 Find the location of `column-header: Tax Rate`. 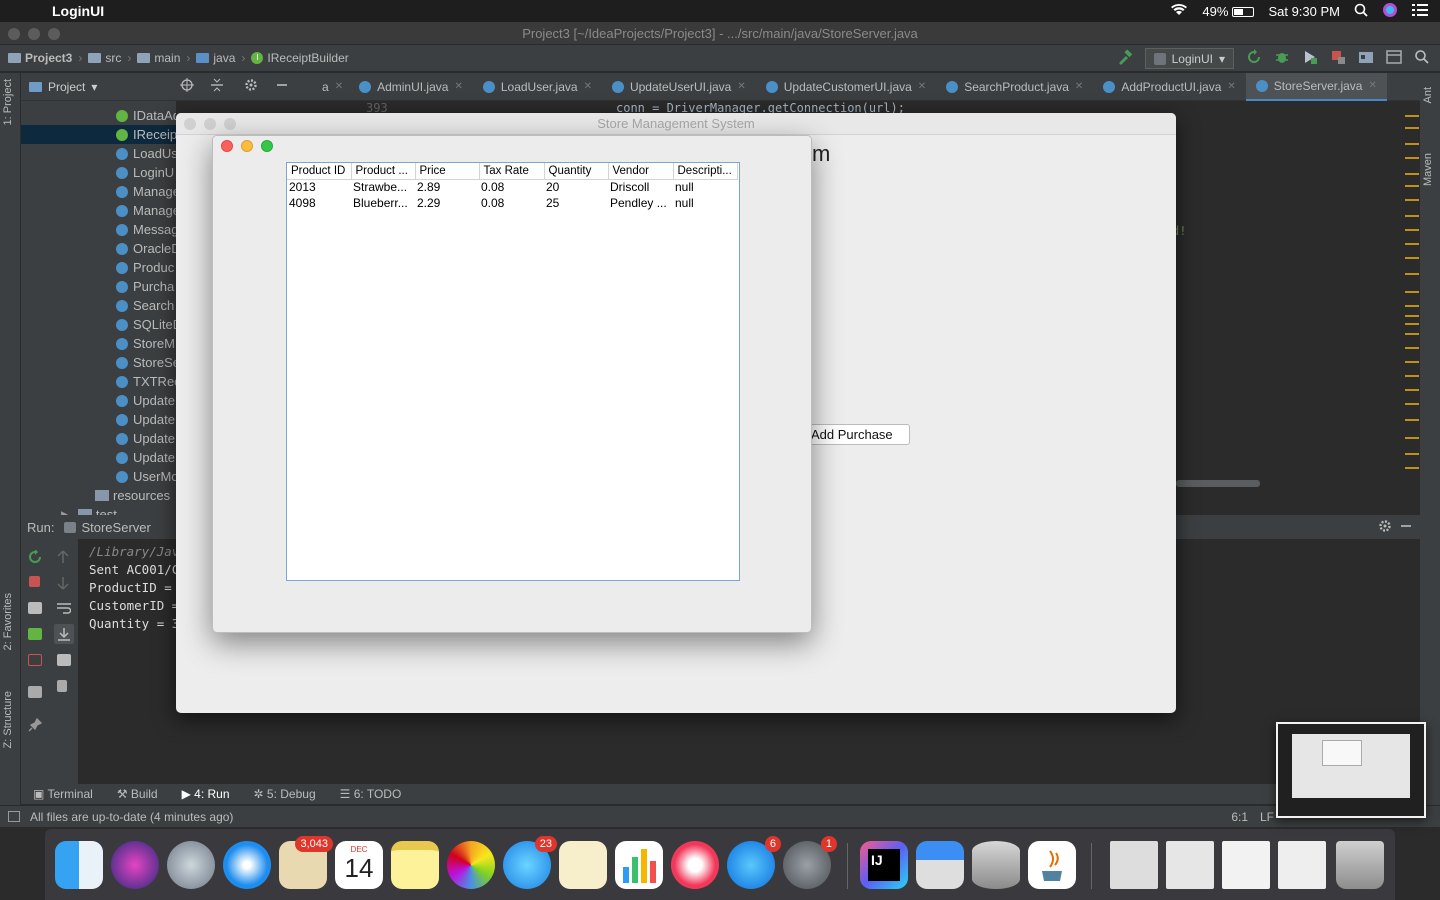

column-header: Tax Rate is located at coordinates (512, 171).